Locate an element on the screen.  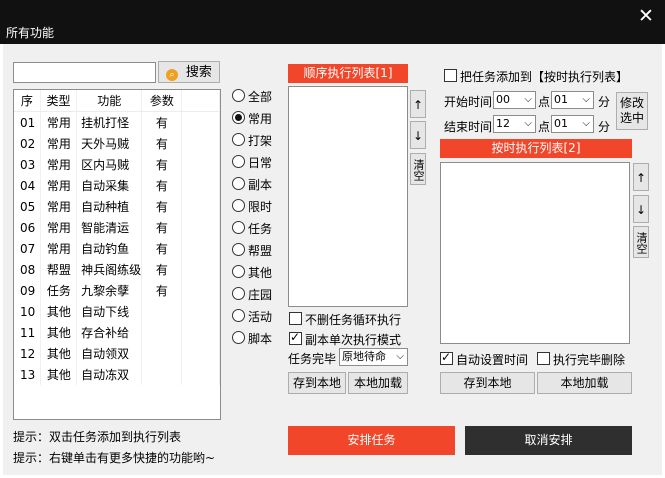
filter-label: 任务 is located at coordinates (260, 229).